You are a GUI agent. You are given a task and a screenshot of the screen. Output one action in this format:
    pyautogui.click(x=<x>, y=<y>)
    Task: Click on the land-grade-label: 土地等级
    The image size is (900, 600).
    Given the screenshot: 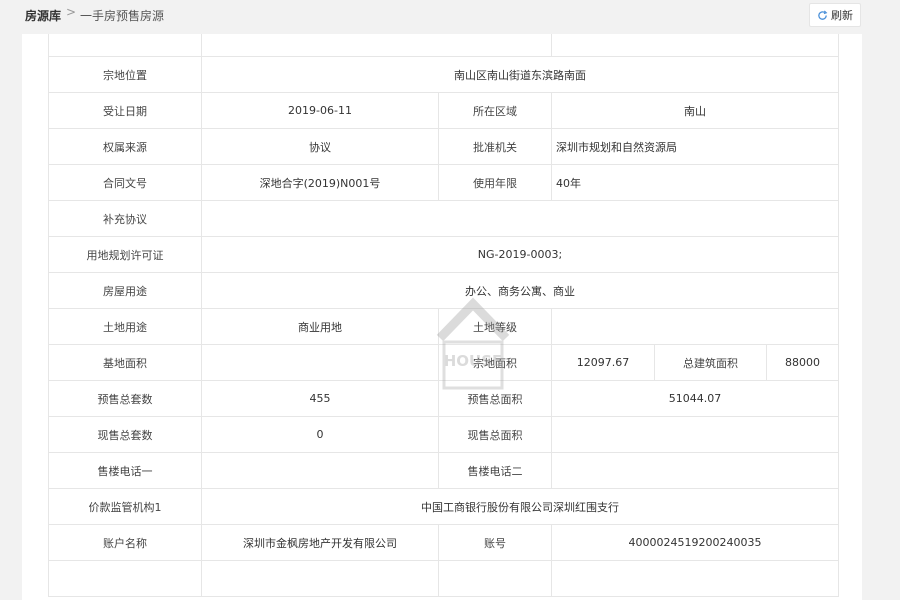 What is the action you would take?
    pyautogui.click(x=495, y=326)
    